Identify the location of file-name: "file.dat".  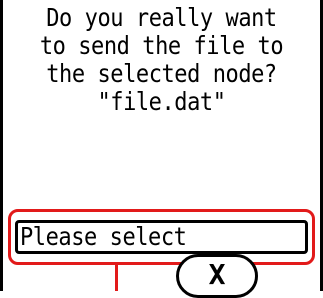
(161, 101).